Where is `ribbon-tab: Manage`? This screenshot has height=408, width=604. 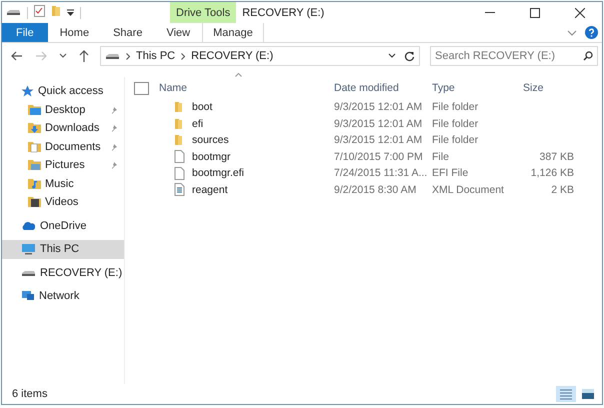
ribbon-tab: Manage is located at coordinates (233, 32).